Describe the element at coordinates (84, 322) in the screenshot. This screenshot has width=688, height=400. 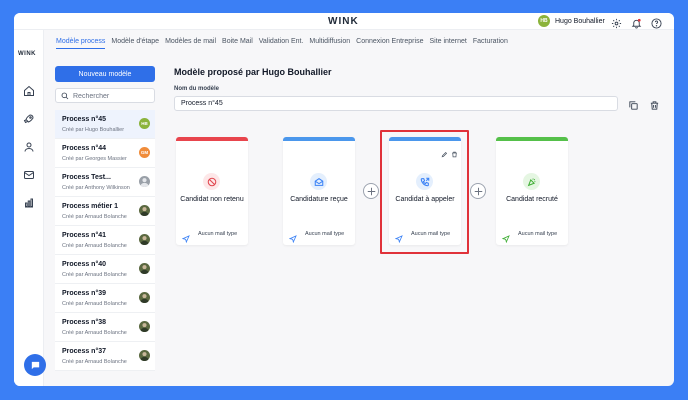
I see `list-item-title: Process n°38` at that location.